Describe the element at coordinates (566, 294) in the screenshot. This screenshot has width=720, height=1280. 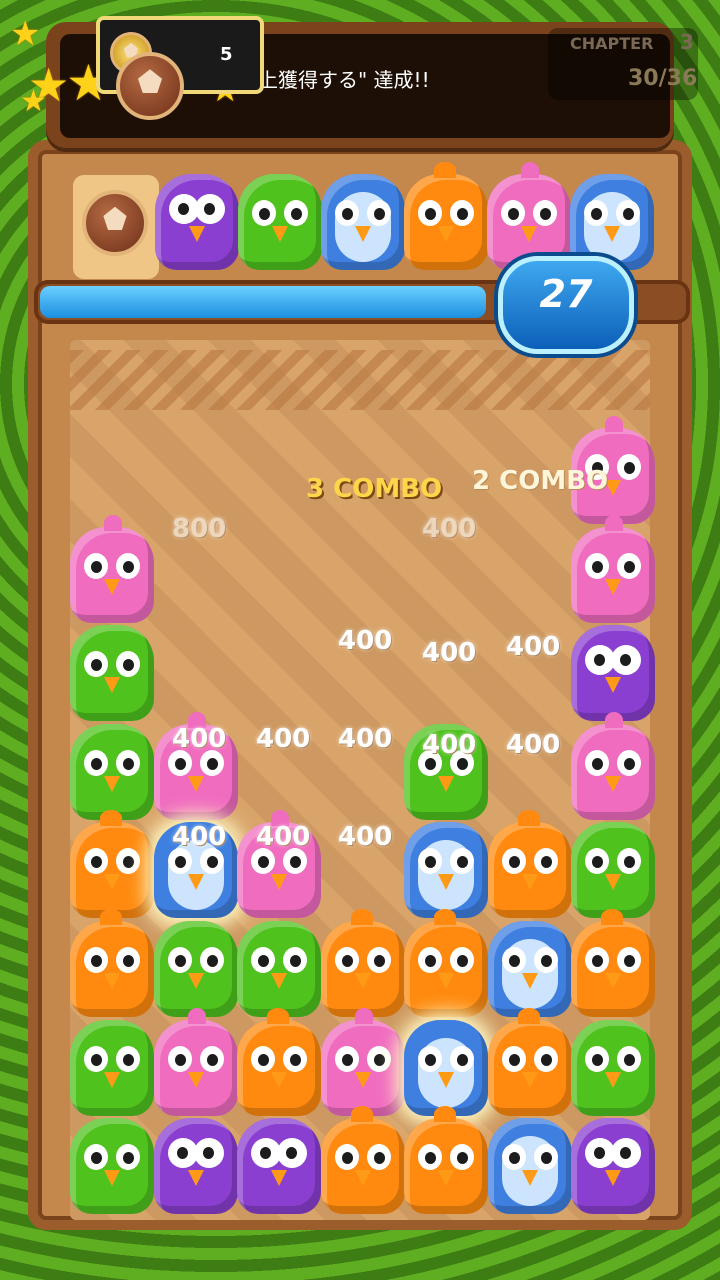
I see `timer-value: 27` at that location.